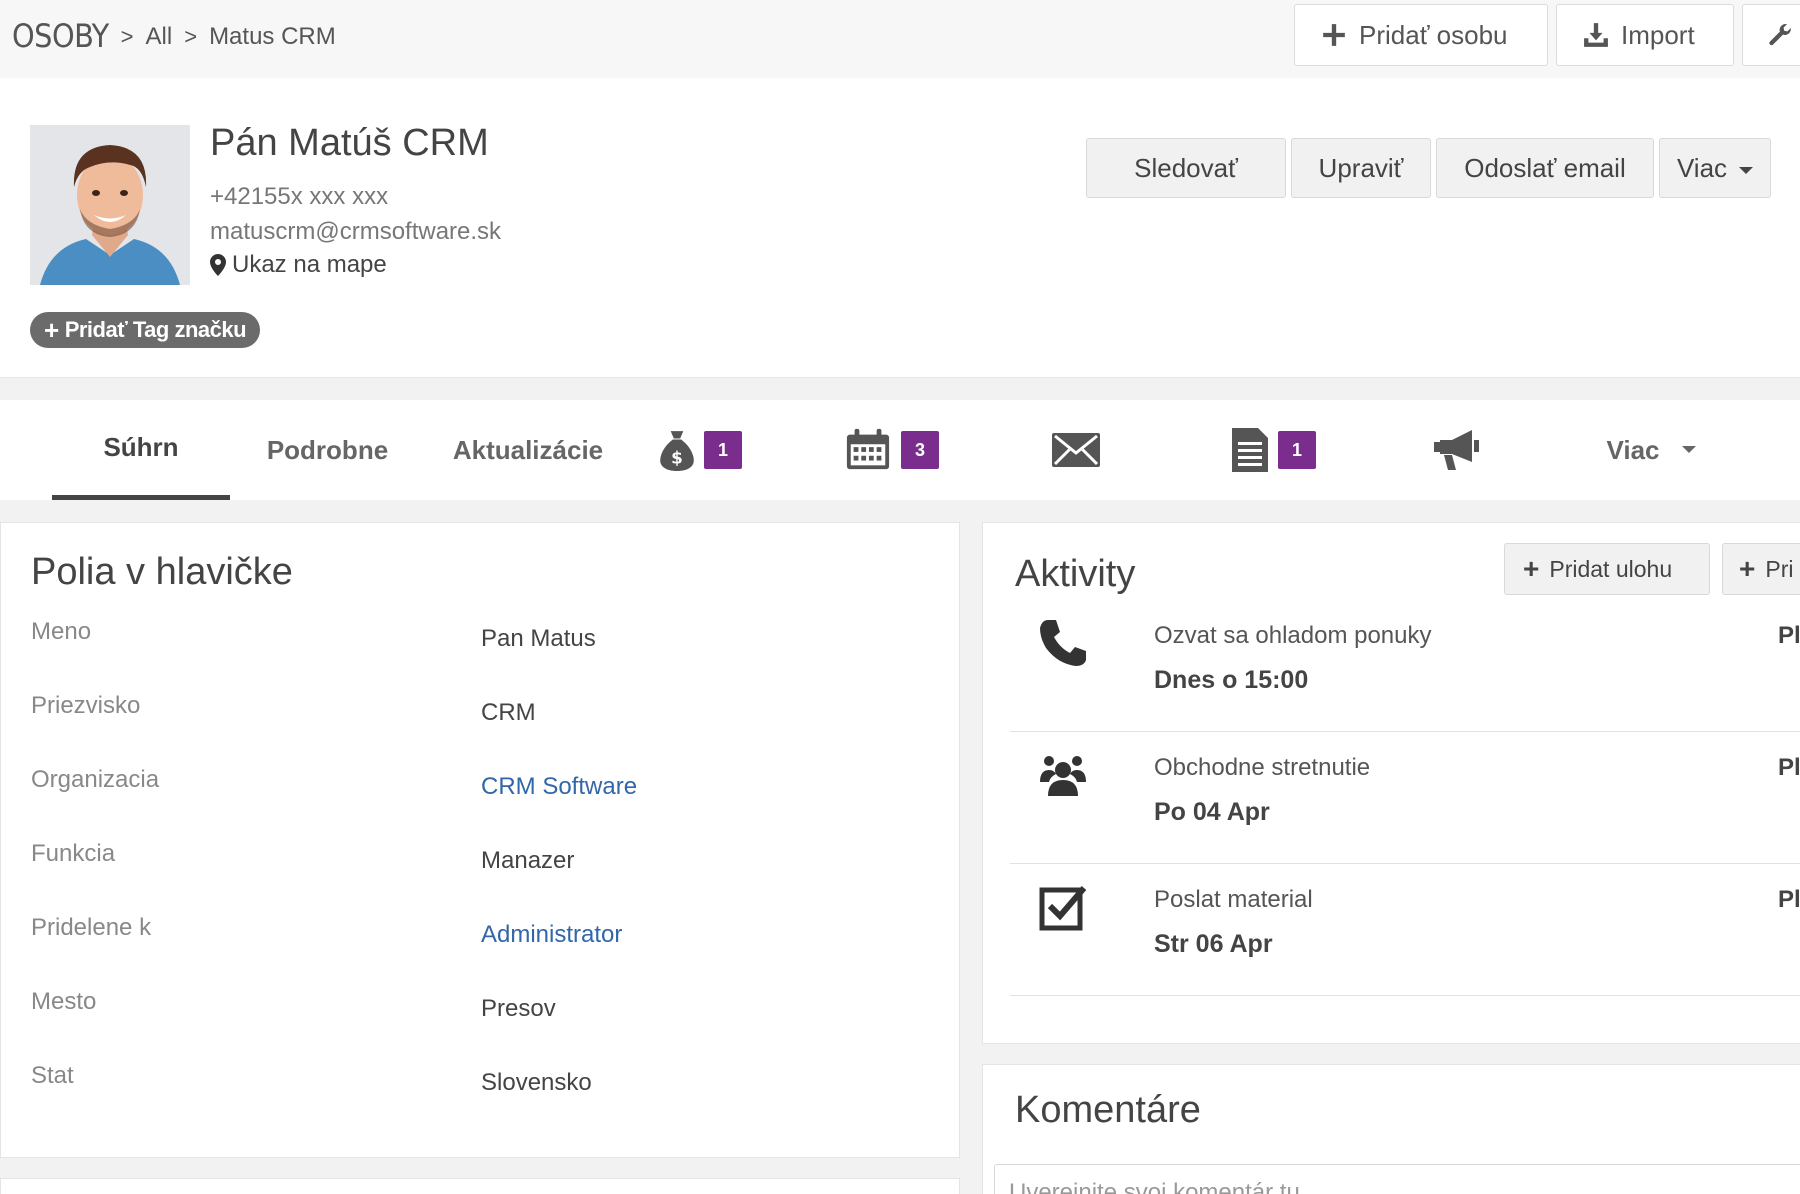 The image size is (1800, 1194). What do you see at coordinates (1405, 666) in the screenshot?
I see `activity-row: Ozvat sa ohladom ponuky Dnes o 15:00 Pl` at bounding box center [1405, 666].